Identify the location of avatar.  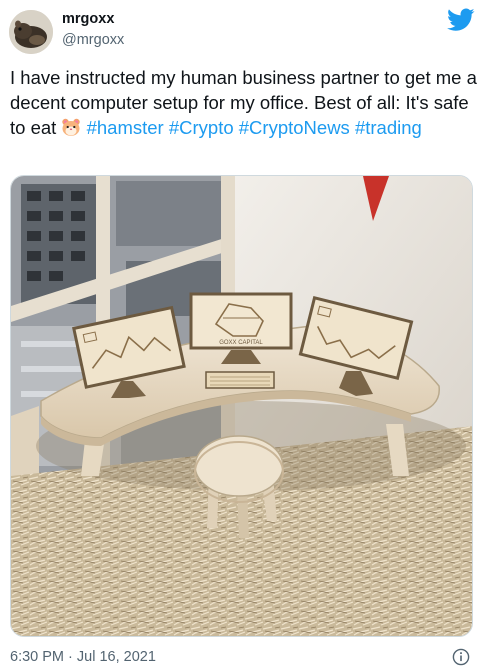
(31, 32).